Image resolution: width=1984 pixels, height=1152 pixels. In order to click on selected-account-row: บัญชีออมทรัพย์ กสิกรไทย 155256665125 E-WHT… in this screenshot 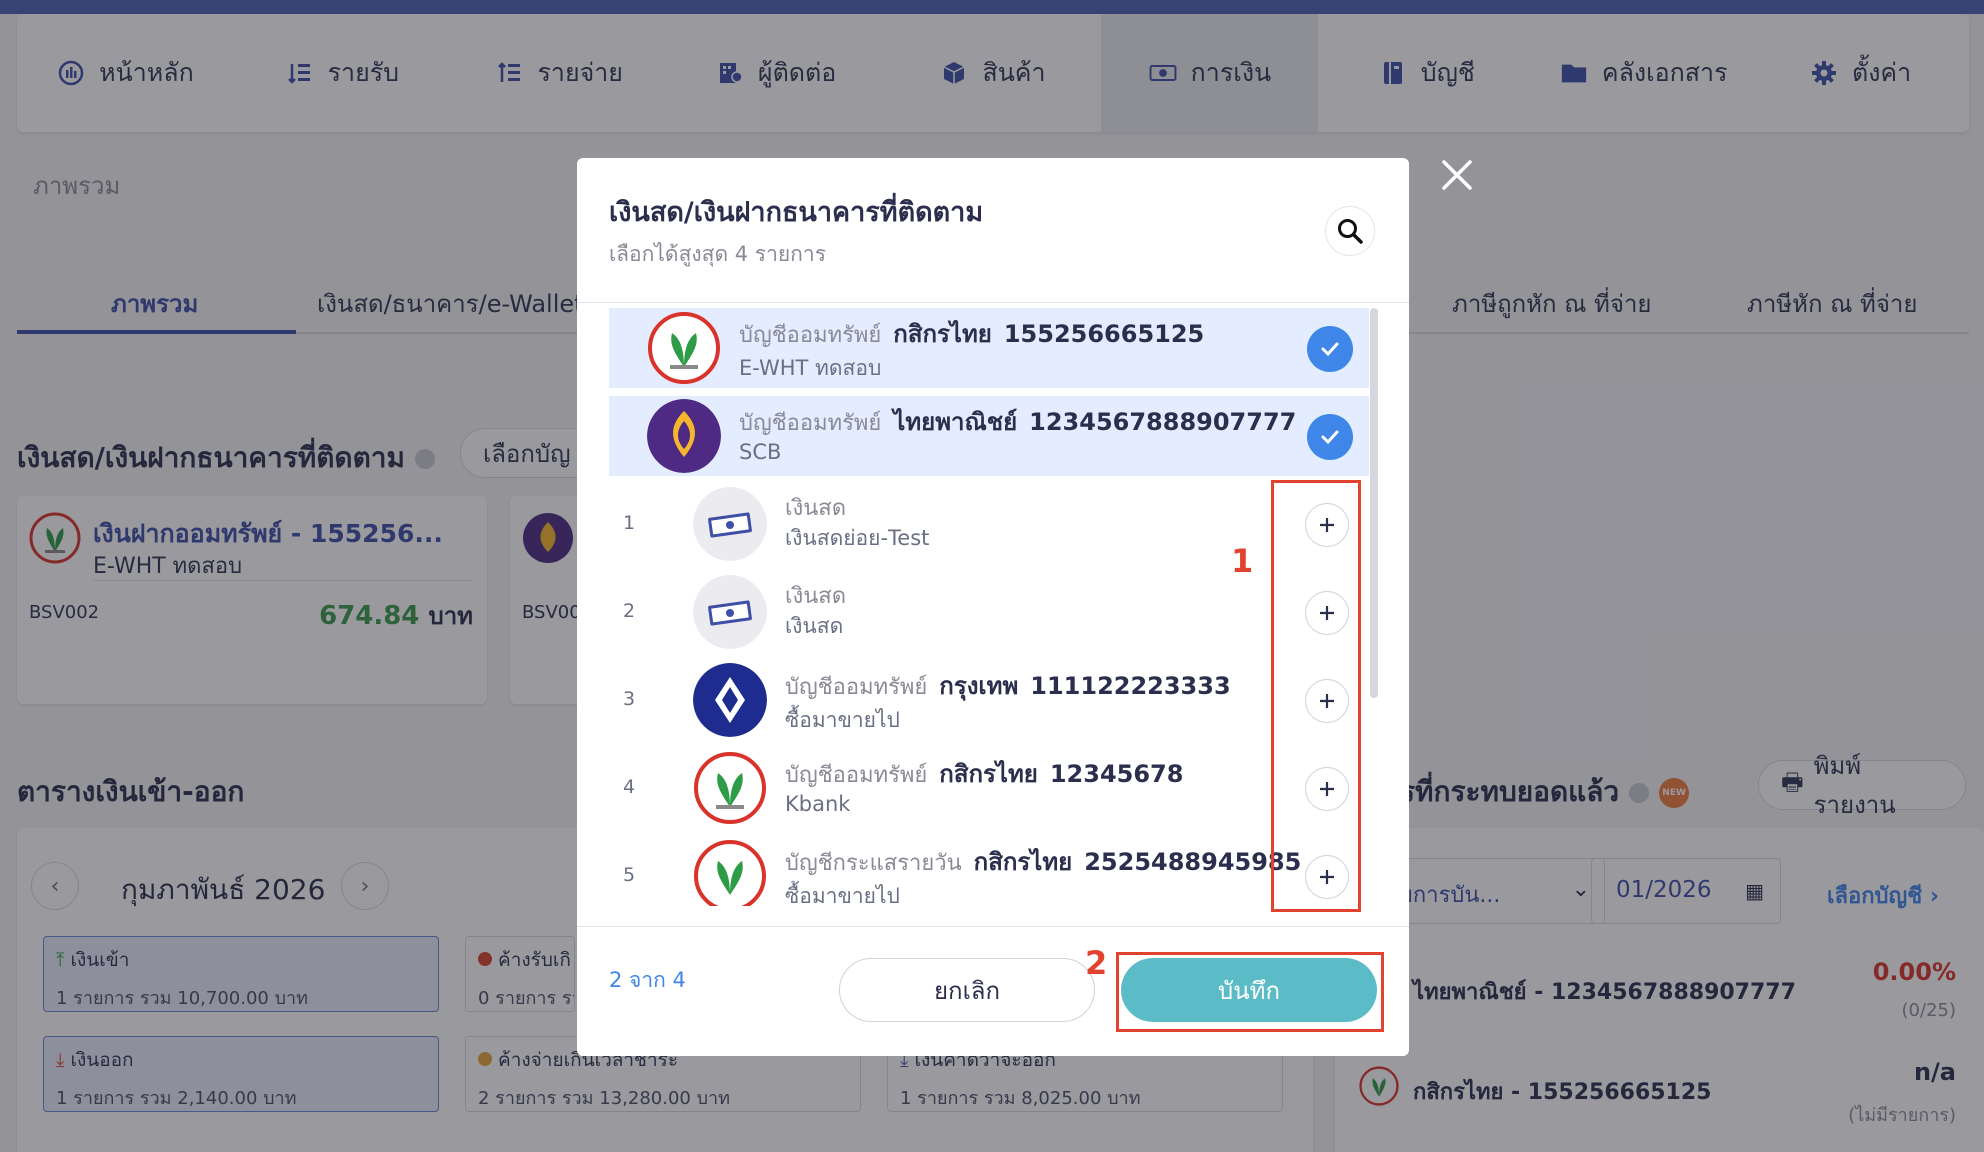, I will do `click(989, 348)`.